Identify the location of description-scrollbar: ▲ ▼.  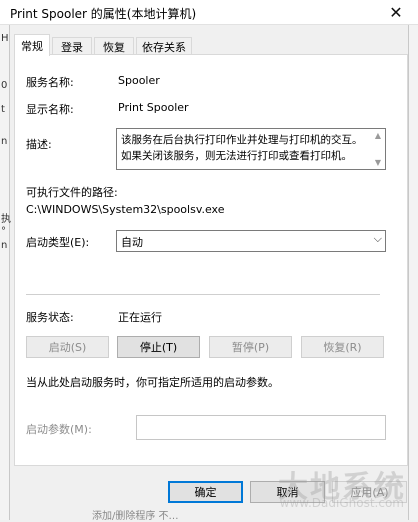
(378, 149).